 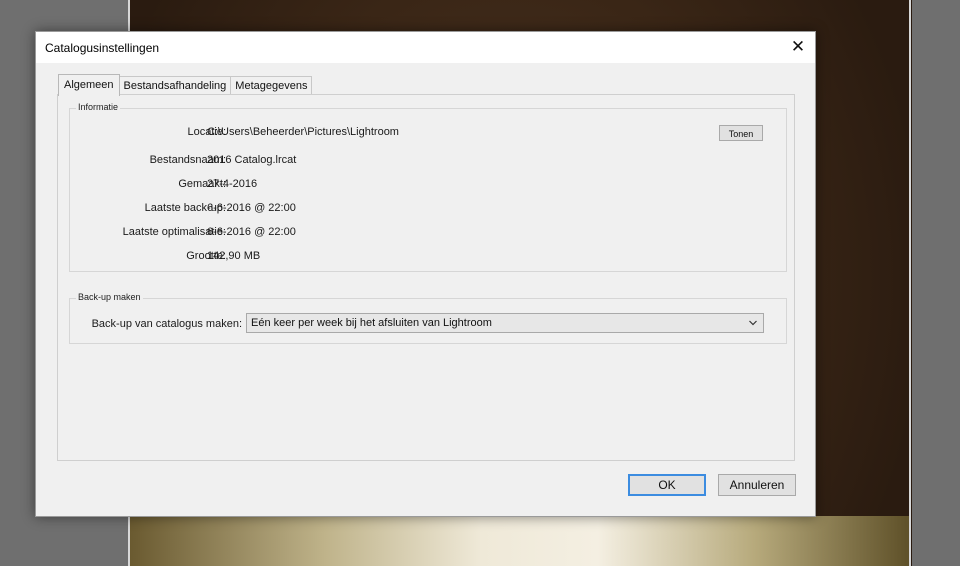 I want to click on location-value: C:\Users\Beheerder\Pictures\Lightroom, so click(x=303, y=132).